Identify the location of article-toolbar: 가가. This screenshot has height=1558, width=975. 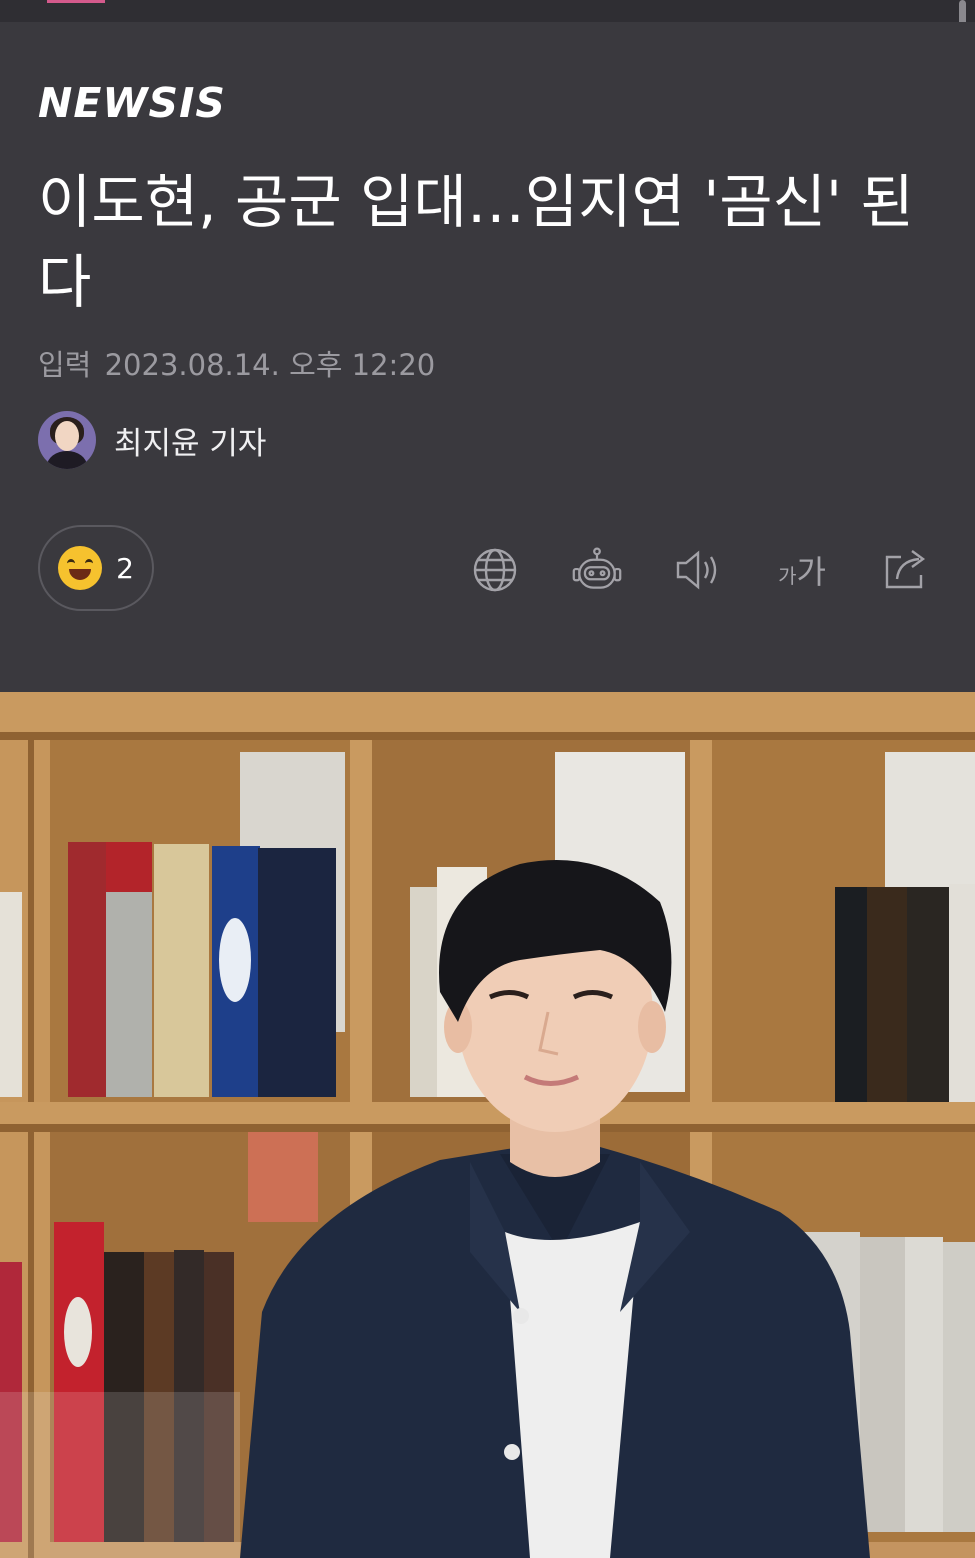
(701, 570).